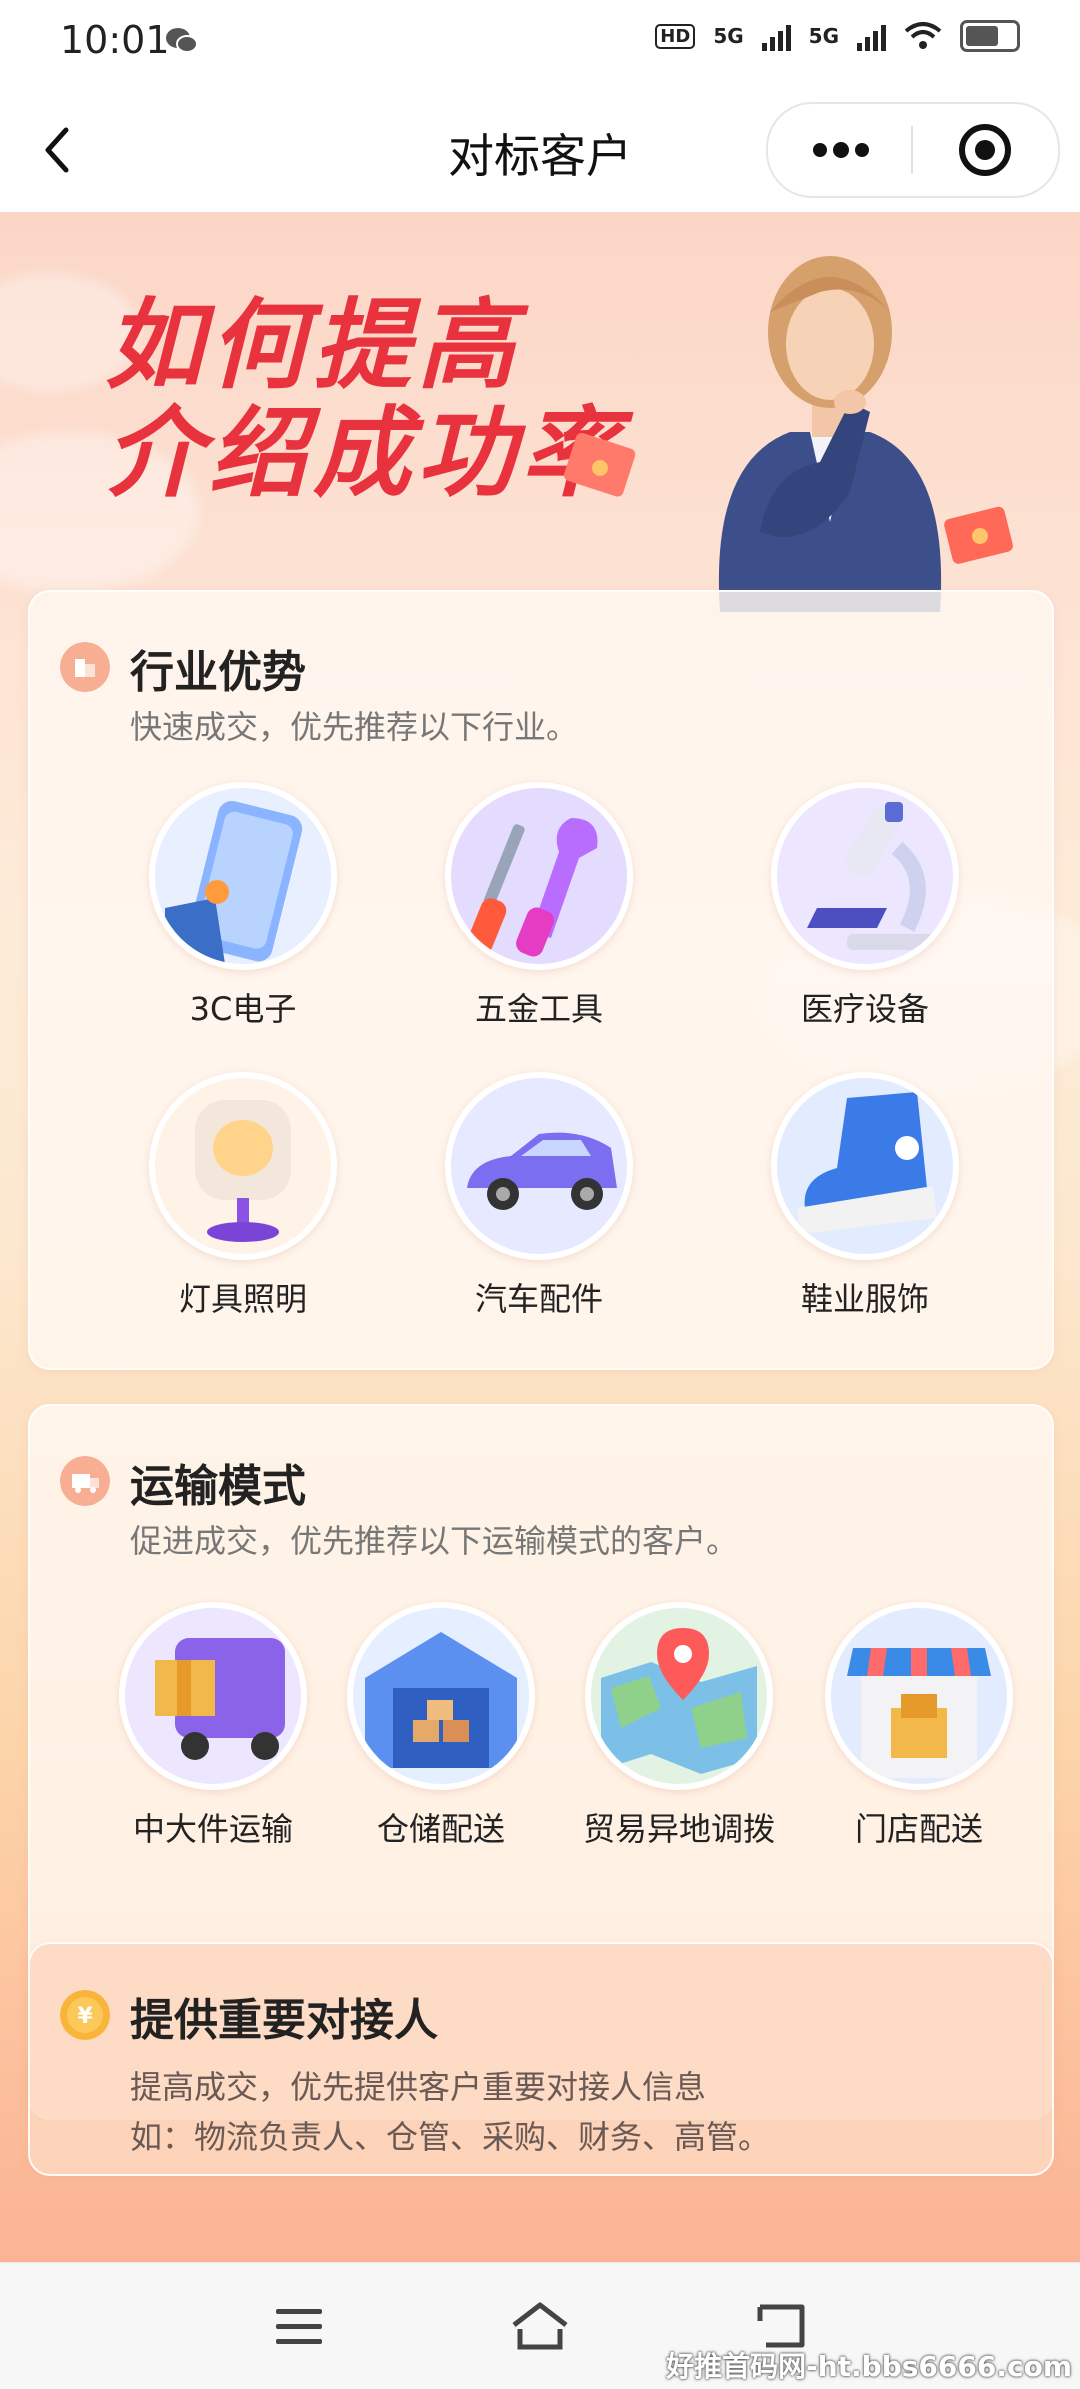 The image size is (1080, 2389). I want to click on industry-item-auto-parts: 汽车配件, so click(539, 1196).